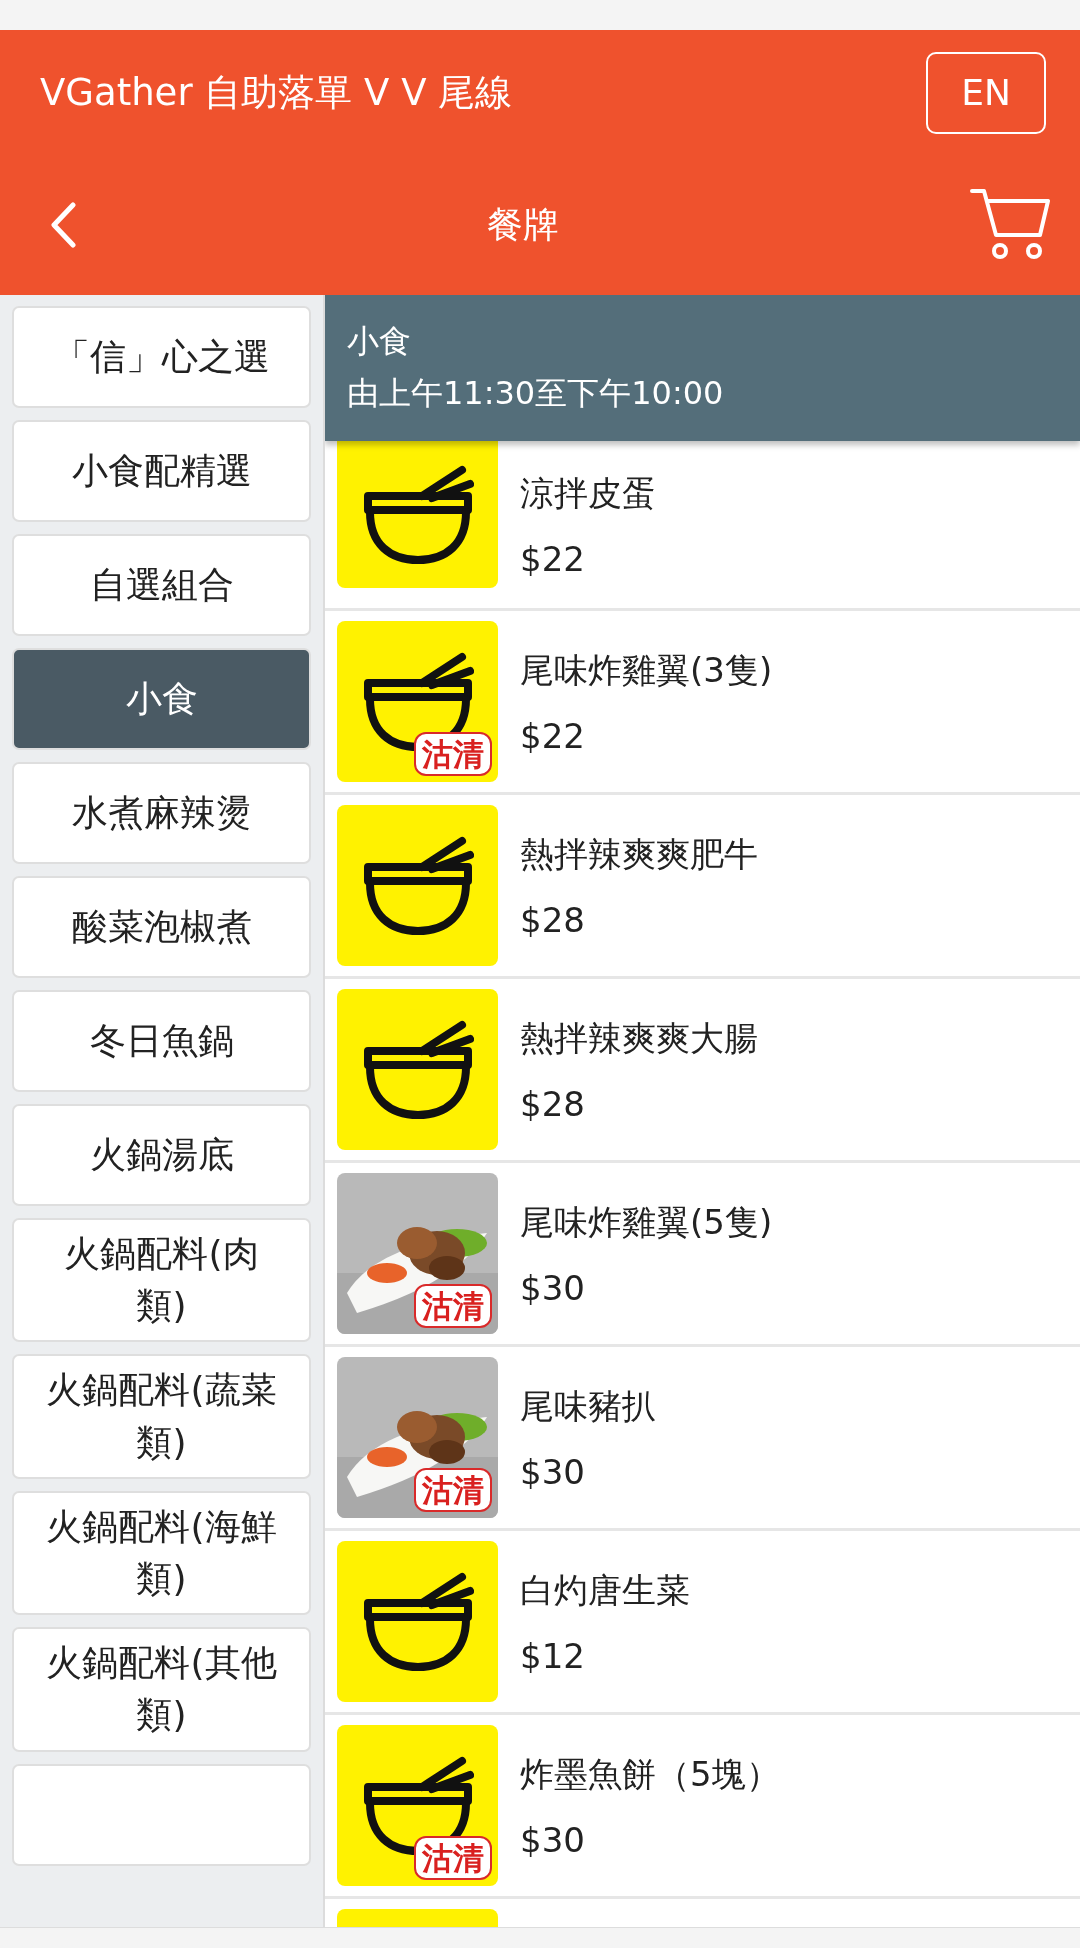 This screenshot has width=1080, height=1948. What do you see at coordinates (161, 699) in the screenshot?
I see `category-button: 小食` at bounding box center [161, 699].